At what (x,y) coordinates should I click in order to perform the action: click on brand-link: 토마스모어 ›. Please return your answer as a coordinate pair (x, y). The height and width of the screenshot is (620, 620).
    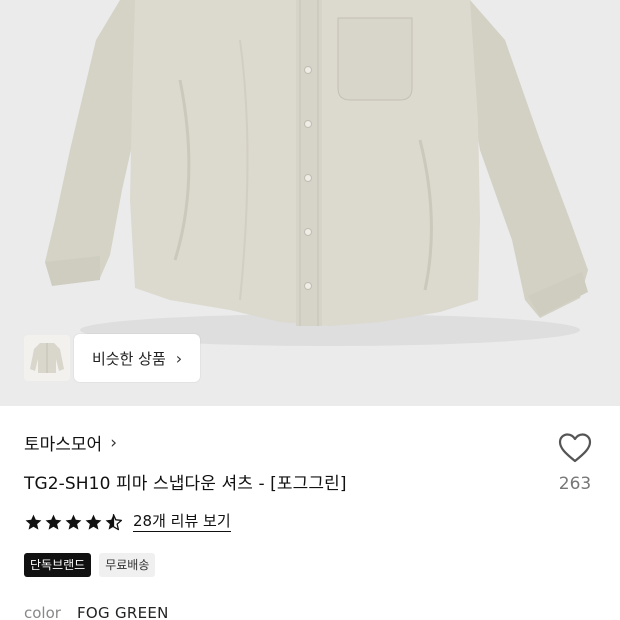
    Looking at the image, I should click on (71, 443).